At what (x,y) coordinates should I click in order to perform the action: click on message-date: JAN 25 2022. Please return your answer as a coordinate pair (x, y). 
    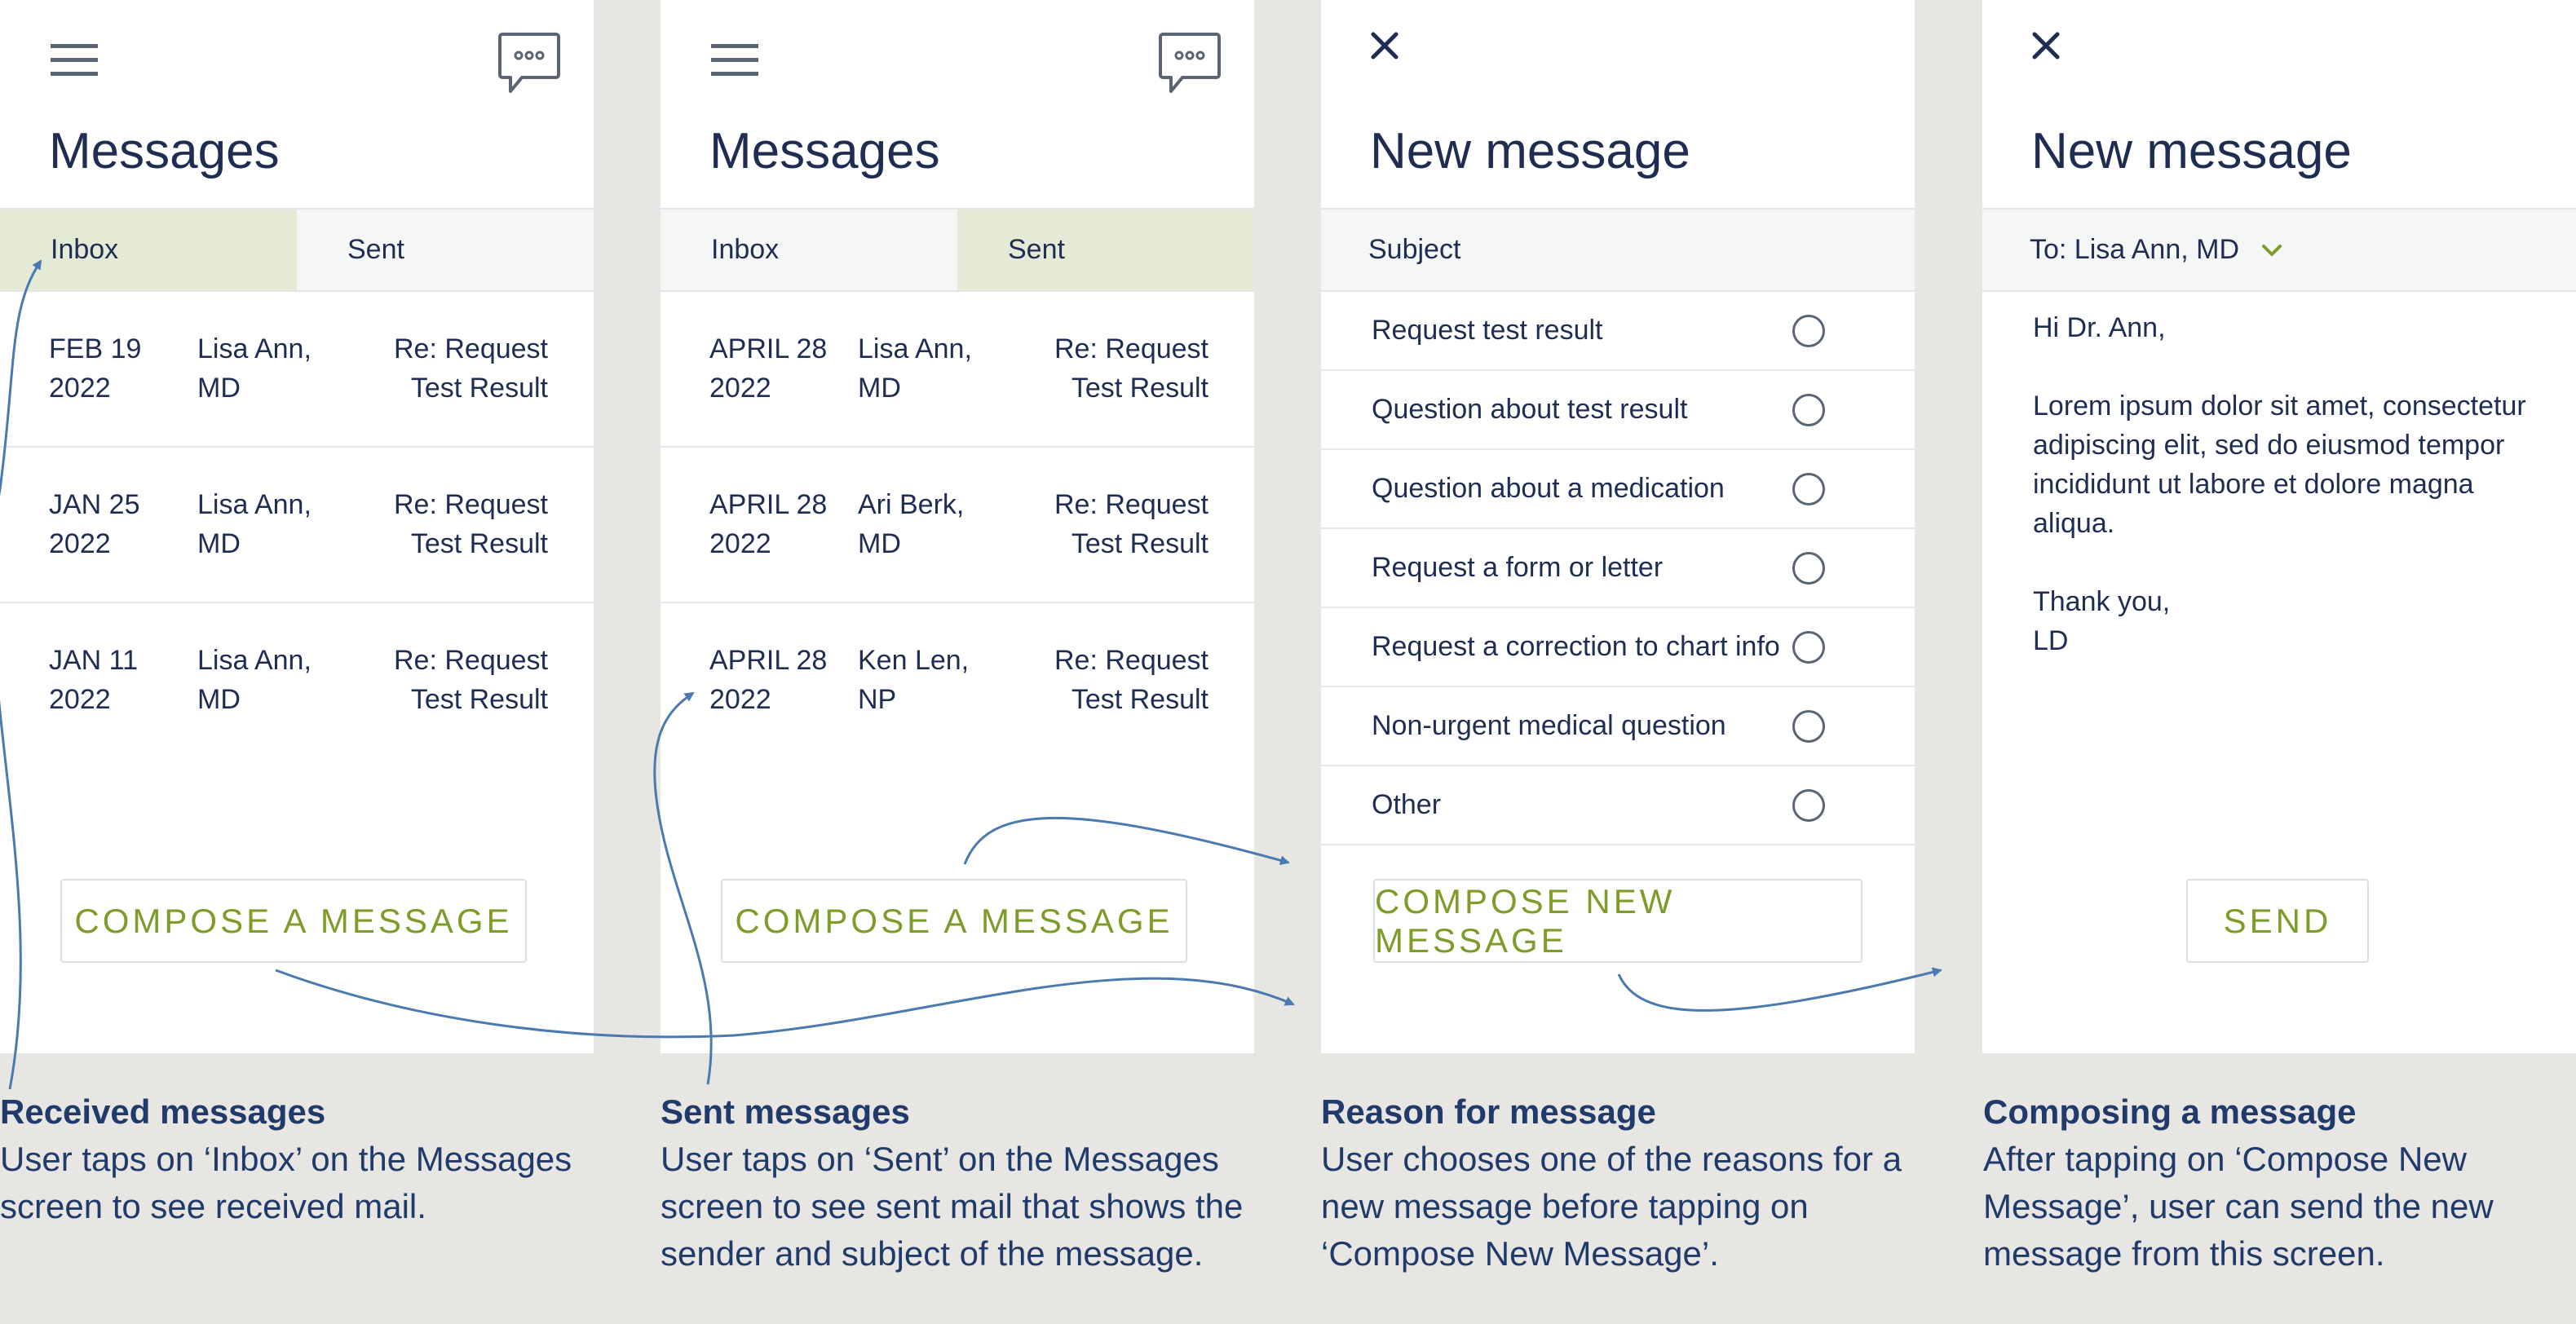
    Looking at the image, I should click on (94, 524).